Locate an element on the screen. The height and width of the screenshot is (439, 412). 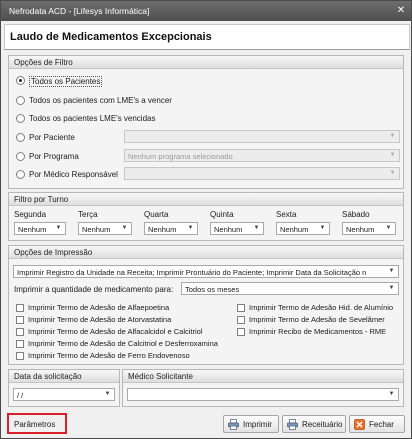
segunda-select: Nenhum ▼ is located at coordinates (40, 228).